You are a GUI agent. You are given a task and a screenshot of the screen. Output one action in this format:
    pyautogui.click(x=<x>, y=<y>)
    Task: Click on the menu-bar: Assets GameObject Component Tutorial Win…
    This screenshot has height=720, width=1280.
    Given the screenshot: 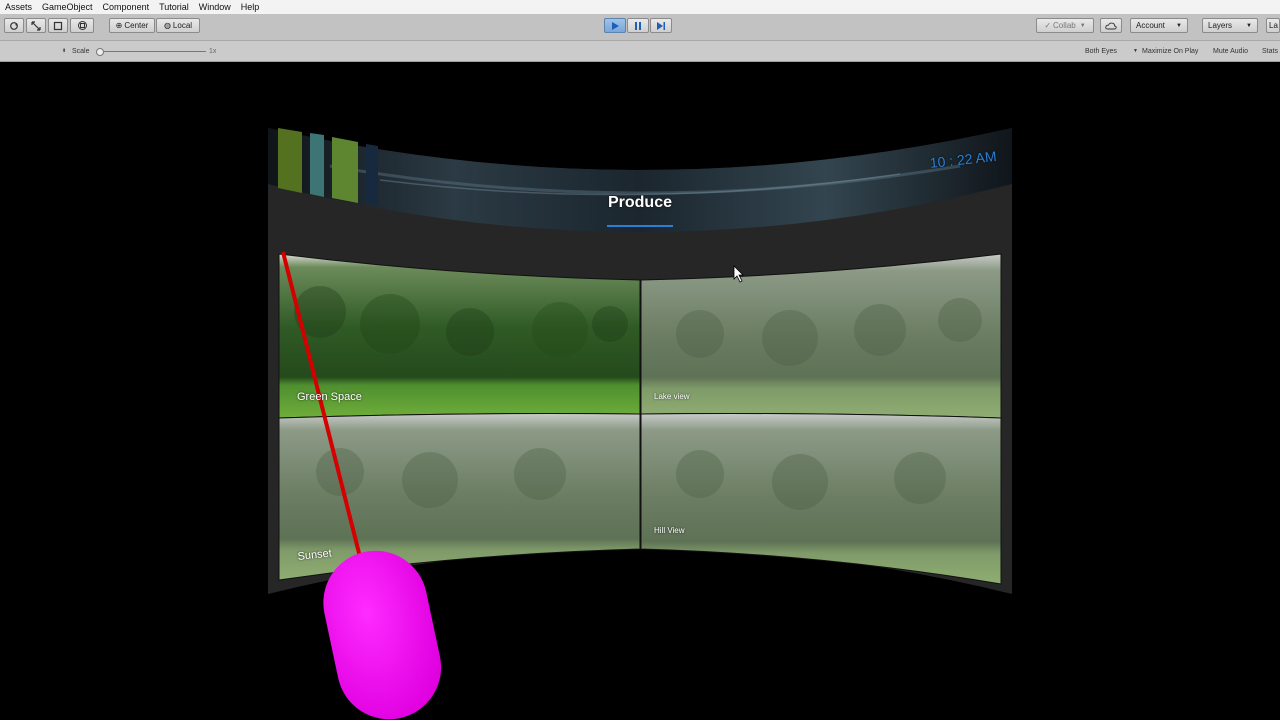 What is the action you would take?
    pyautogui.click(x=640, y=7)
    